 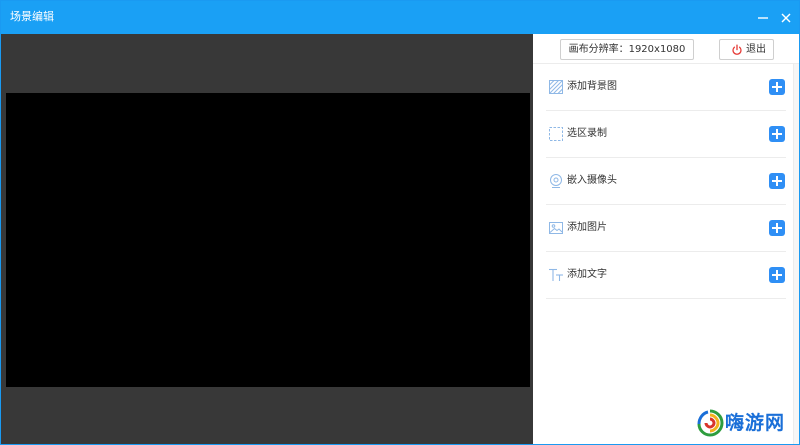 I want to click on panel-toolbar: 画布分辨率：1920x1080 退出, so click(x=666, y=49).